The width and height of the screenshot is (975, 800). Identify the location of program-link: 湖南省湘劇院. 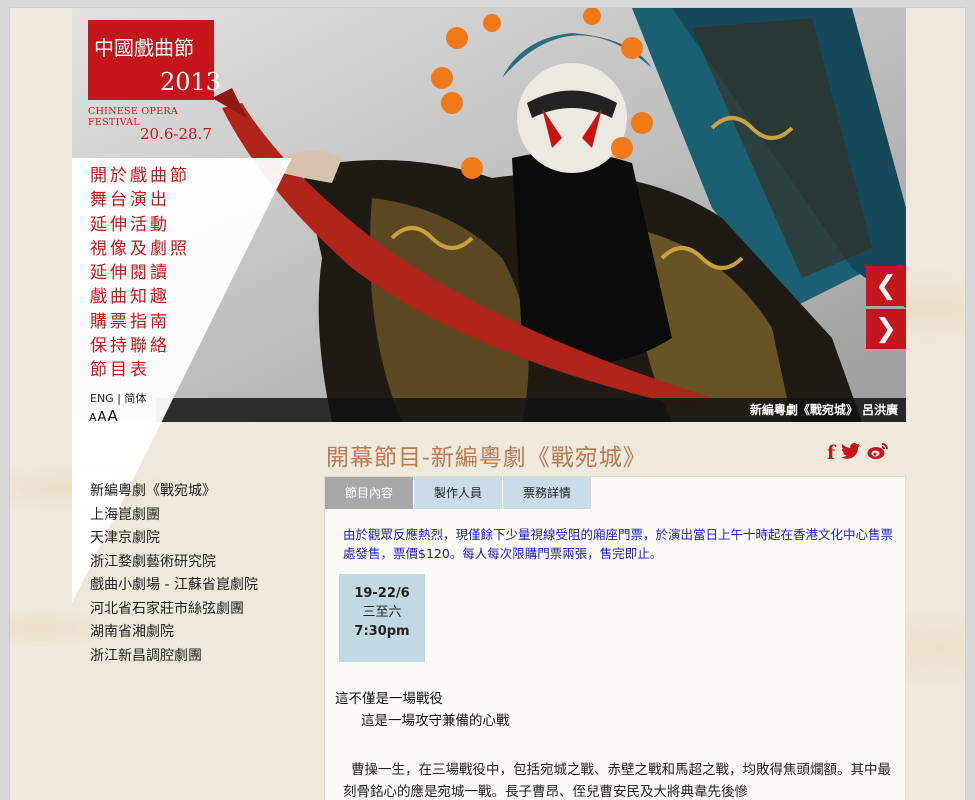
(174, 633).